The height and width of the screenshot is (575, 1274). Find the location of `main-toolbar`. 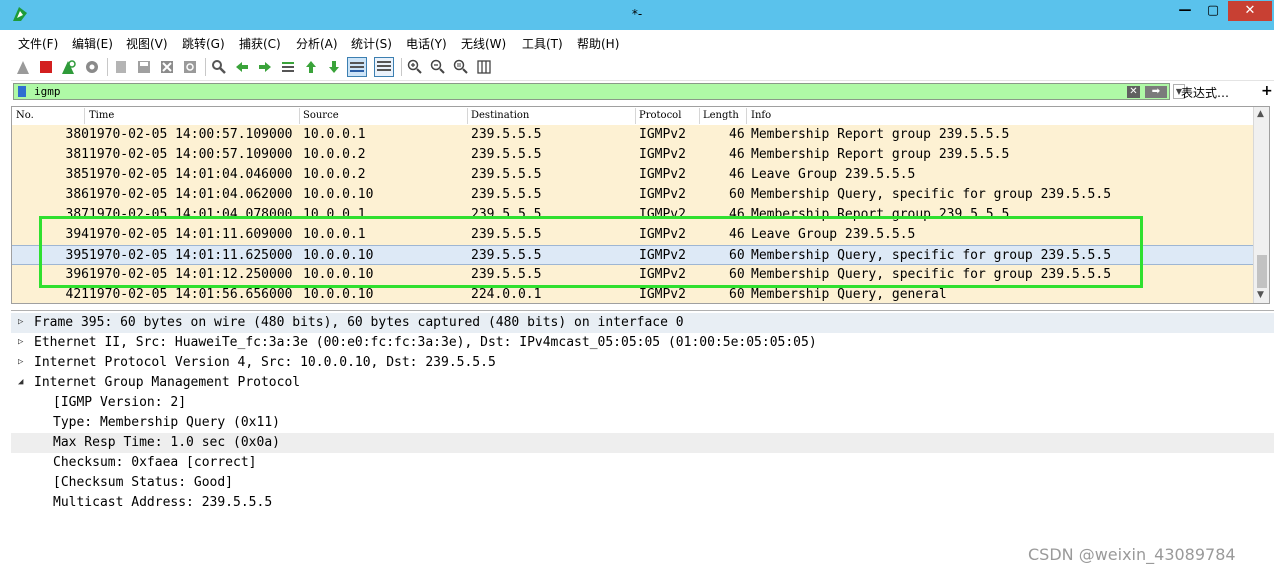

main-toolbar is located at coordinates (642, 67).